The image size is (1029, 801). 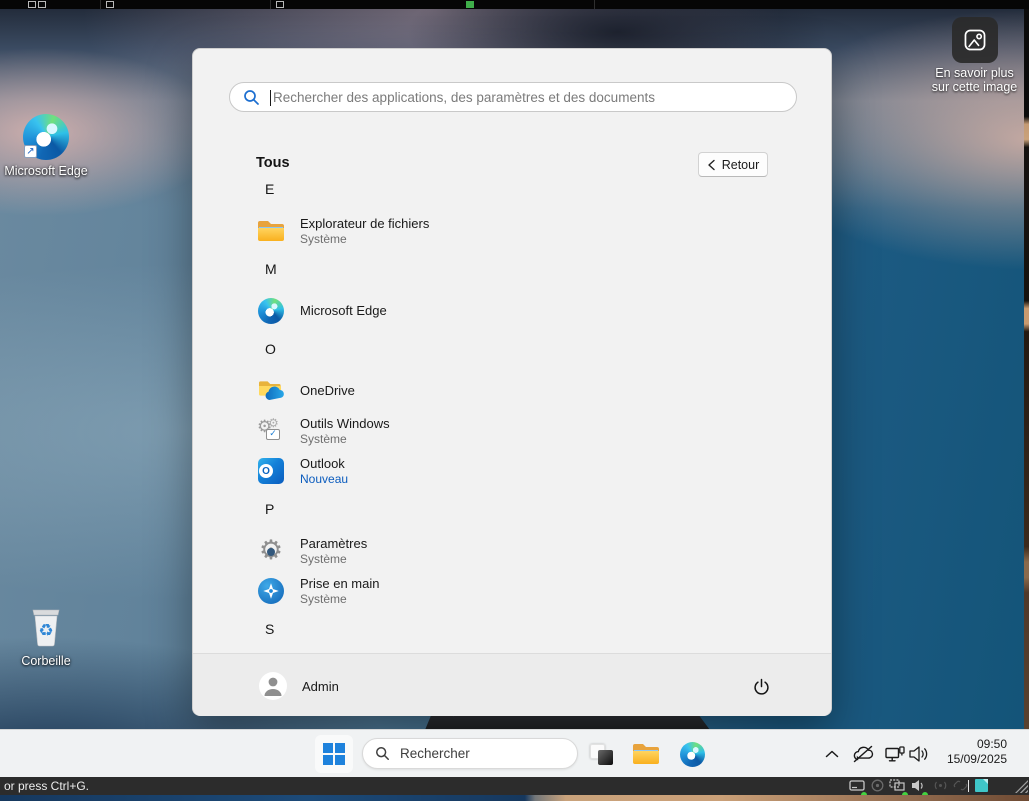 What do you see at coordinates (488, 753) in the screenshot?
I see `taskbar-search-input` at bounding box center [488, 753].